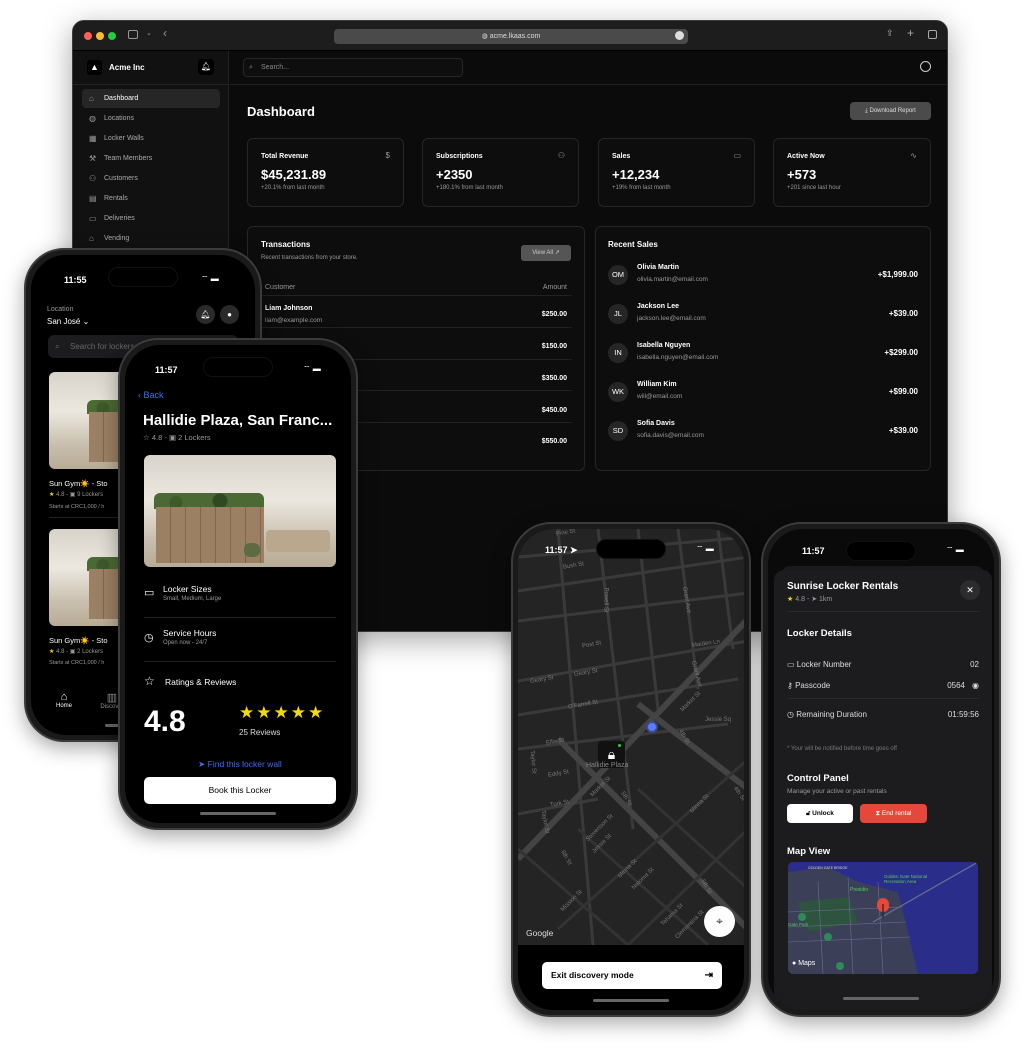 The height and width of the screenshot is (1043, 1024). I want to click on minimize-window-button, so click(100, 36).